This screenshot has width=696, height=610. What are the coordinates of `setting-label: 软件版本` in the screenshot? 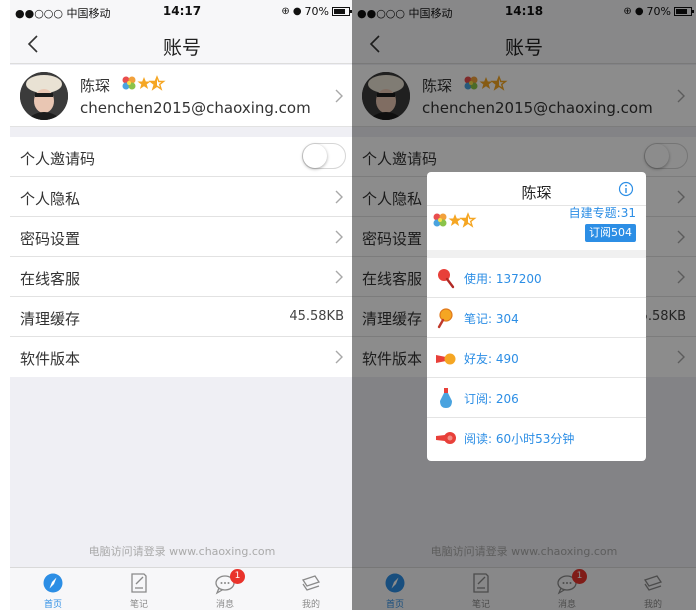 It's located at (50, 359).